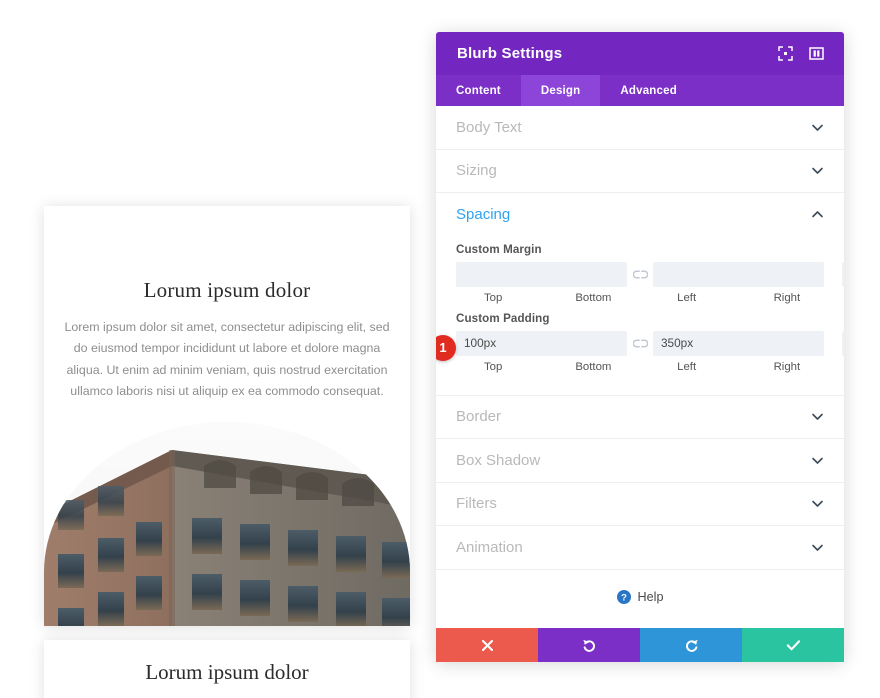  What do you see at coordinates (640, 504) in the screenshot?
I see `section-filters: Filters` at bounding box center [640, 504].